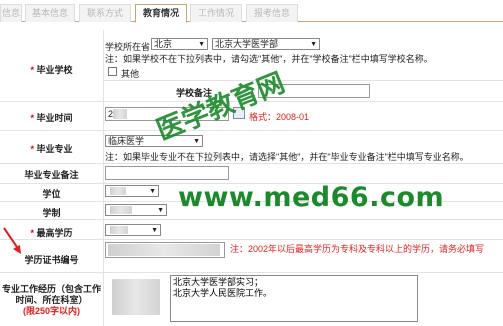  I want to click on grad-time-label: * 毕业时间, so click(51, 118).